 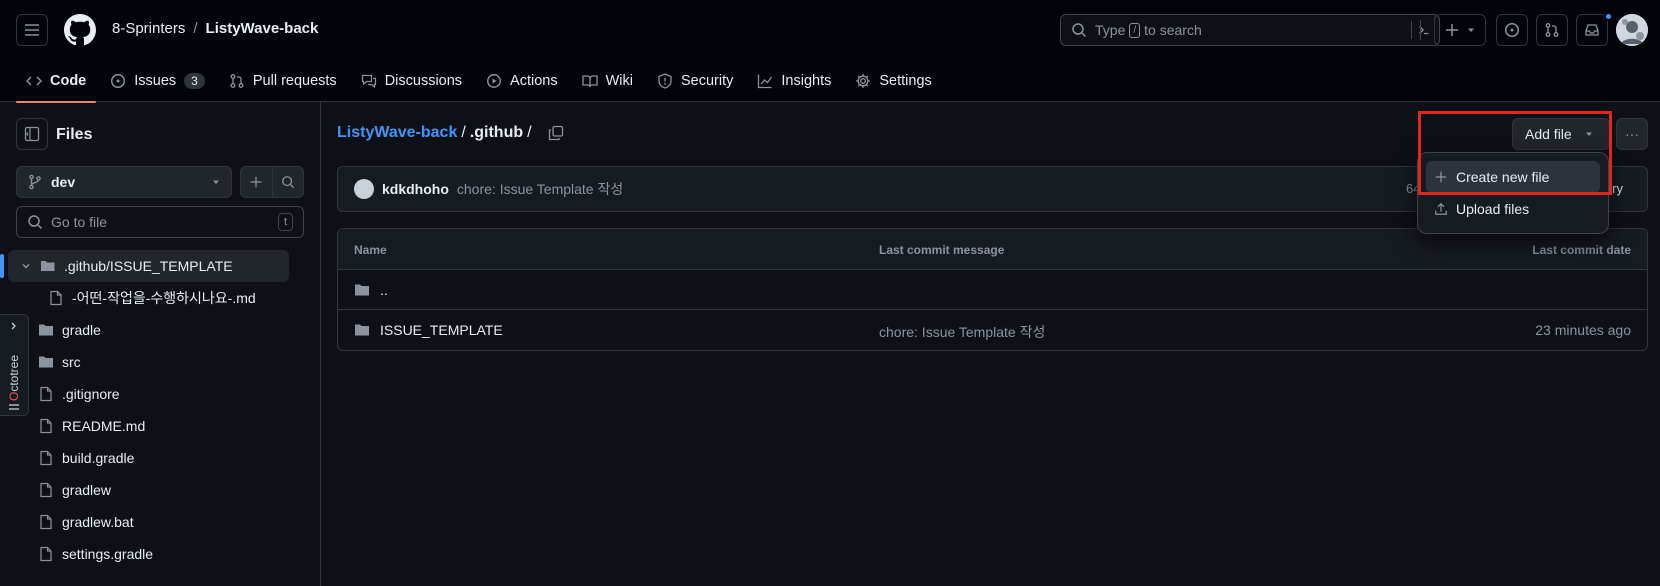 What do you see at coordinates (160, 522) in the screenshot?
I see `tree-item-gradlew-bat: gradlew.bat` at bounding box center [160, 522].